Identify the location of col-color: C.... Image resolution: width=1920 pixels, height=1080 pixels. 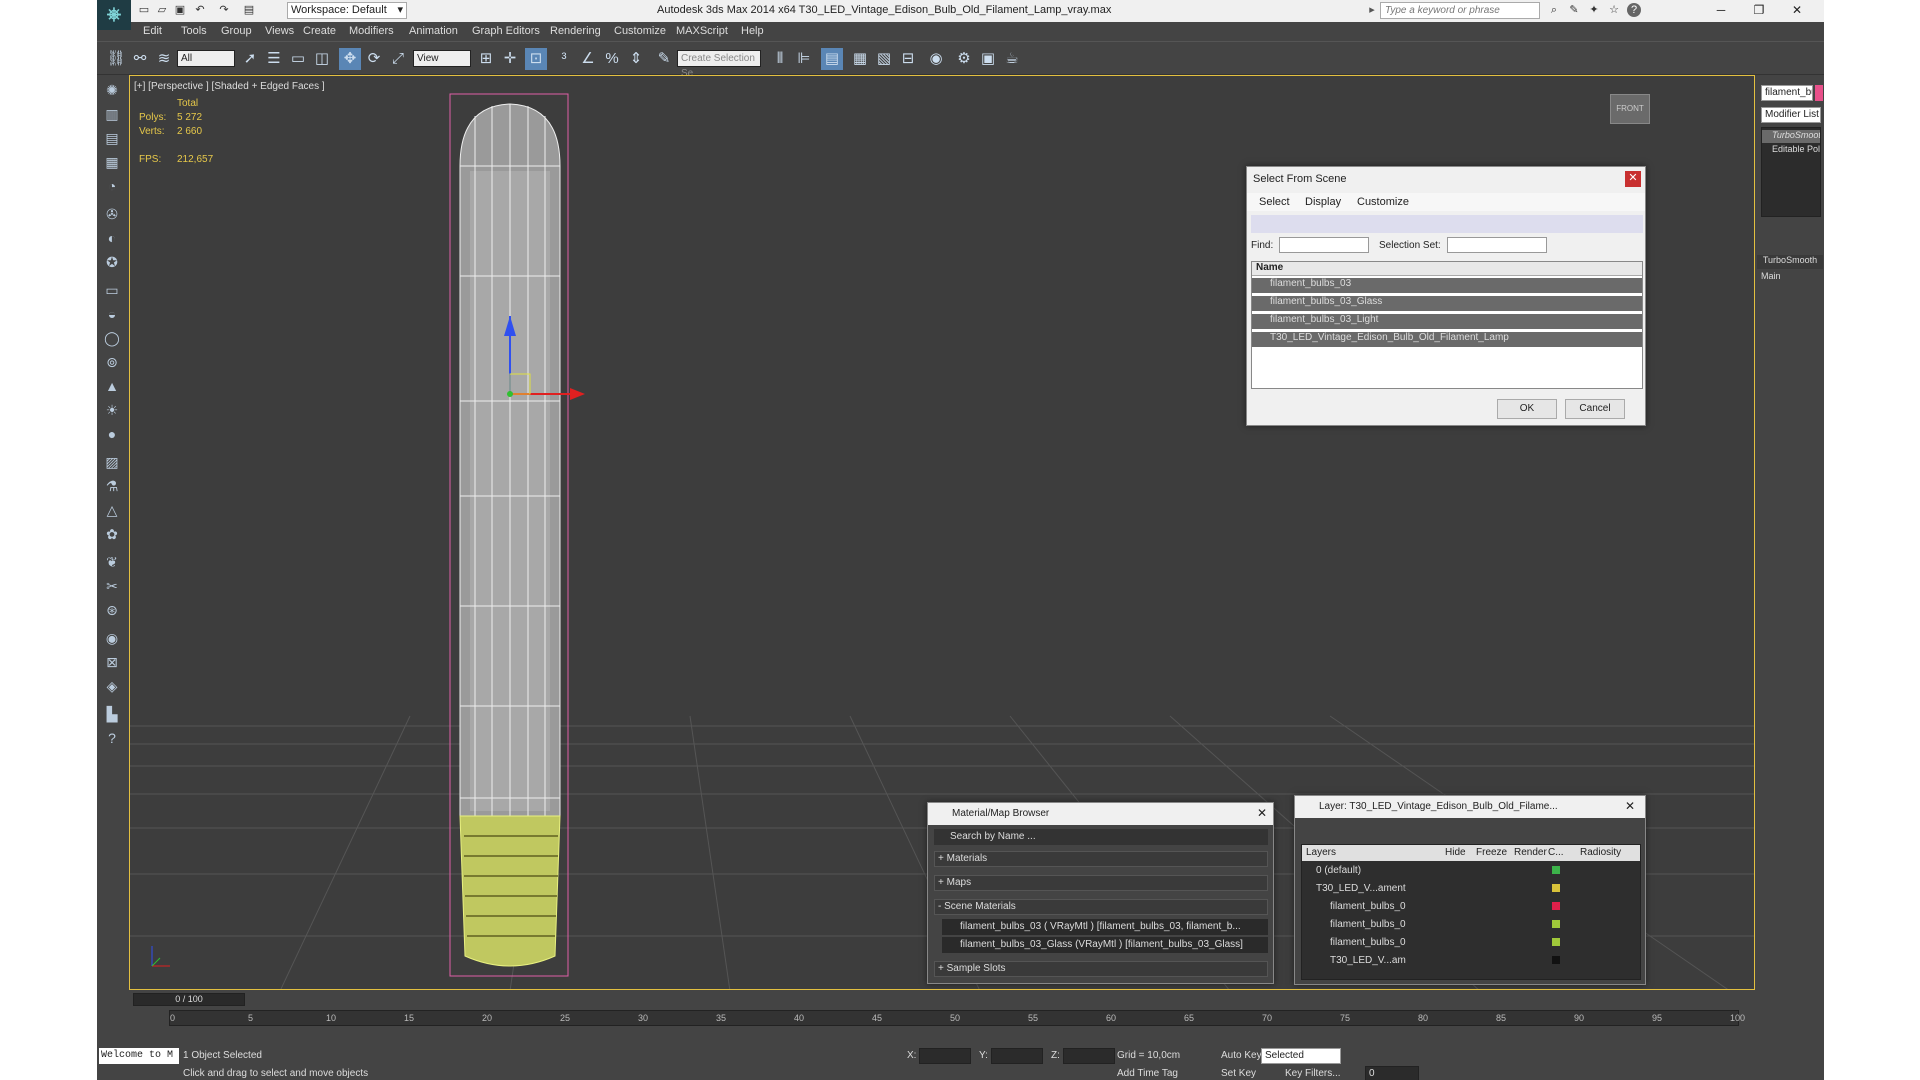
(1556, 852).